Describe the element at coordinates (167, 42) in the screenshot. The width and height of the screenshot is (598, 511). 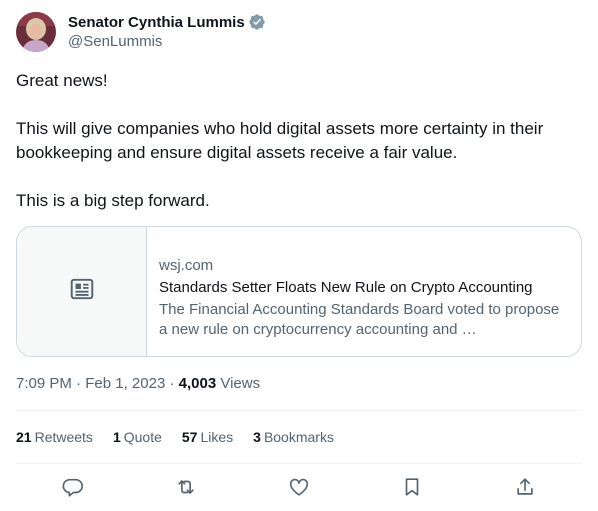
I see `handle: @SenLummis` at that location.